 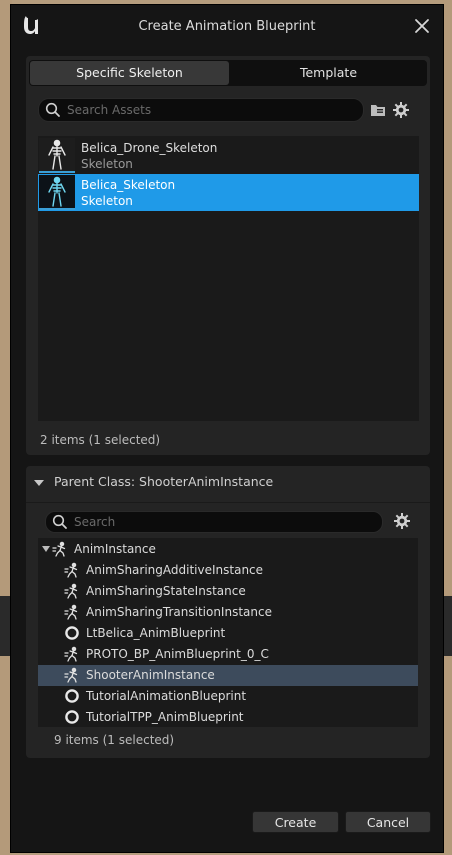 I want to click on parent-class-header: Parent Class: ShooterAnimInstance, so click(x=153, y=483).